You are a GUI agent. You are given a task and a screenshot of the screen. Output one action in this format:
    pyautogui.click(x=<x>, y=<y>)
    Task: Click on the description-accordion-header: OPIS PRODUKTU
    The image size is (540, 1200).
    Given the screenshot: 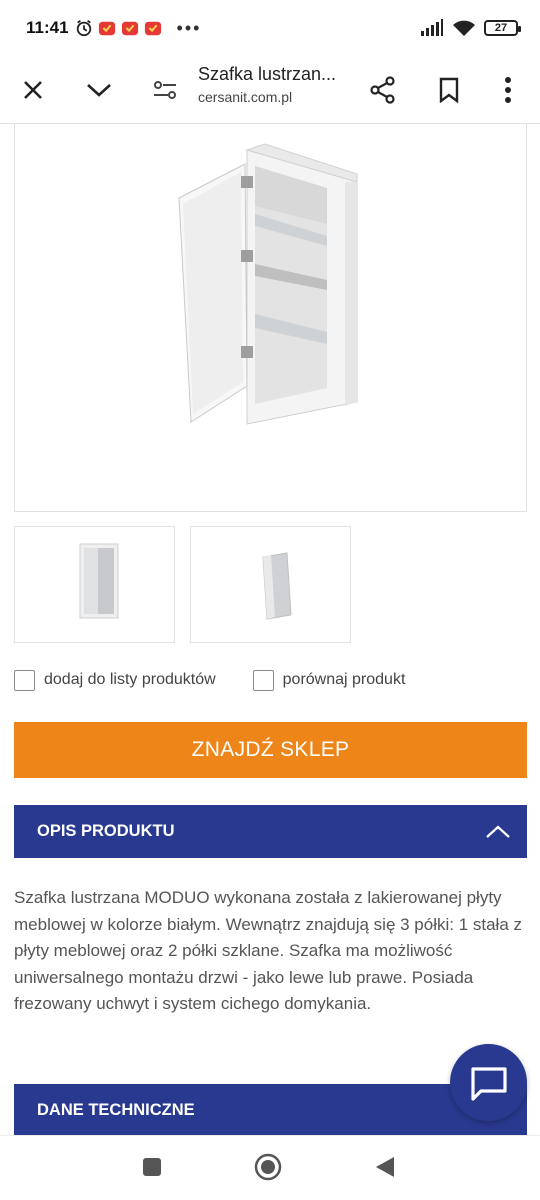 What is the action you would take?
    pyautogui.click(x=270, y=831)
    